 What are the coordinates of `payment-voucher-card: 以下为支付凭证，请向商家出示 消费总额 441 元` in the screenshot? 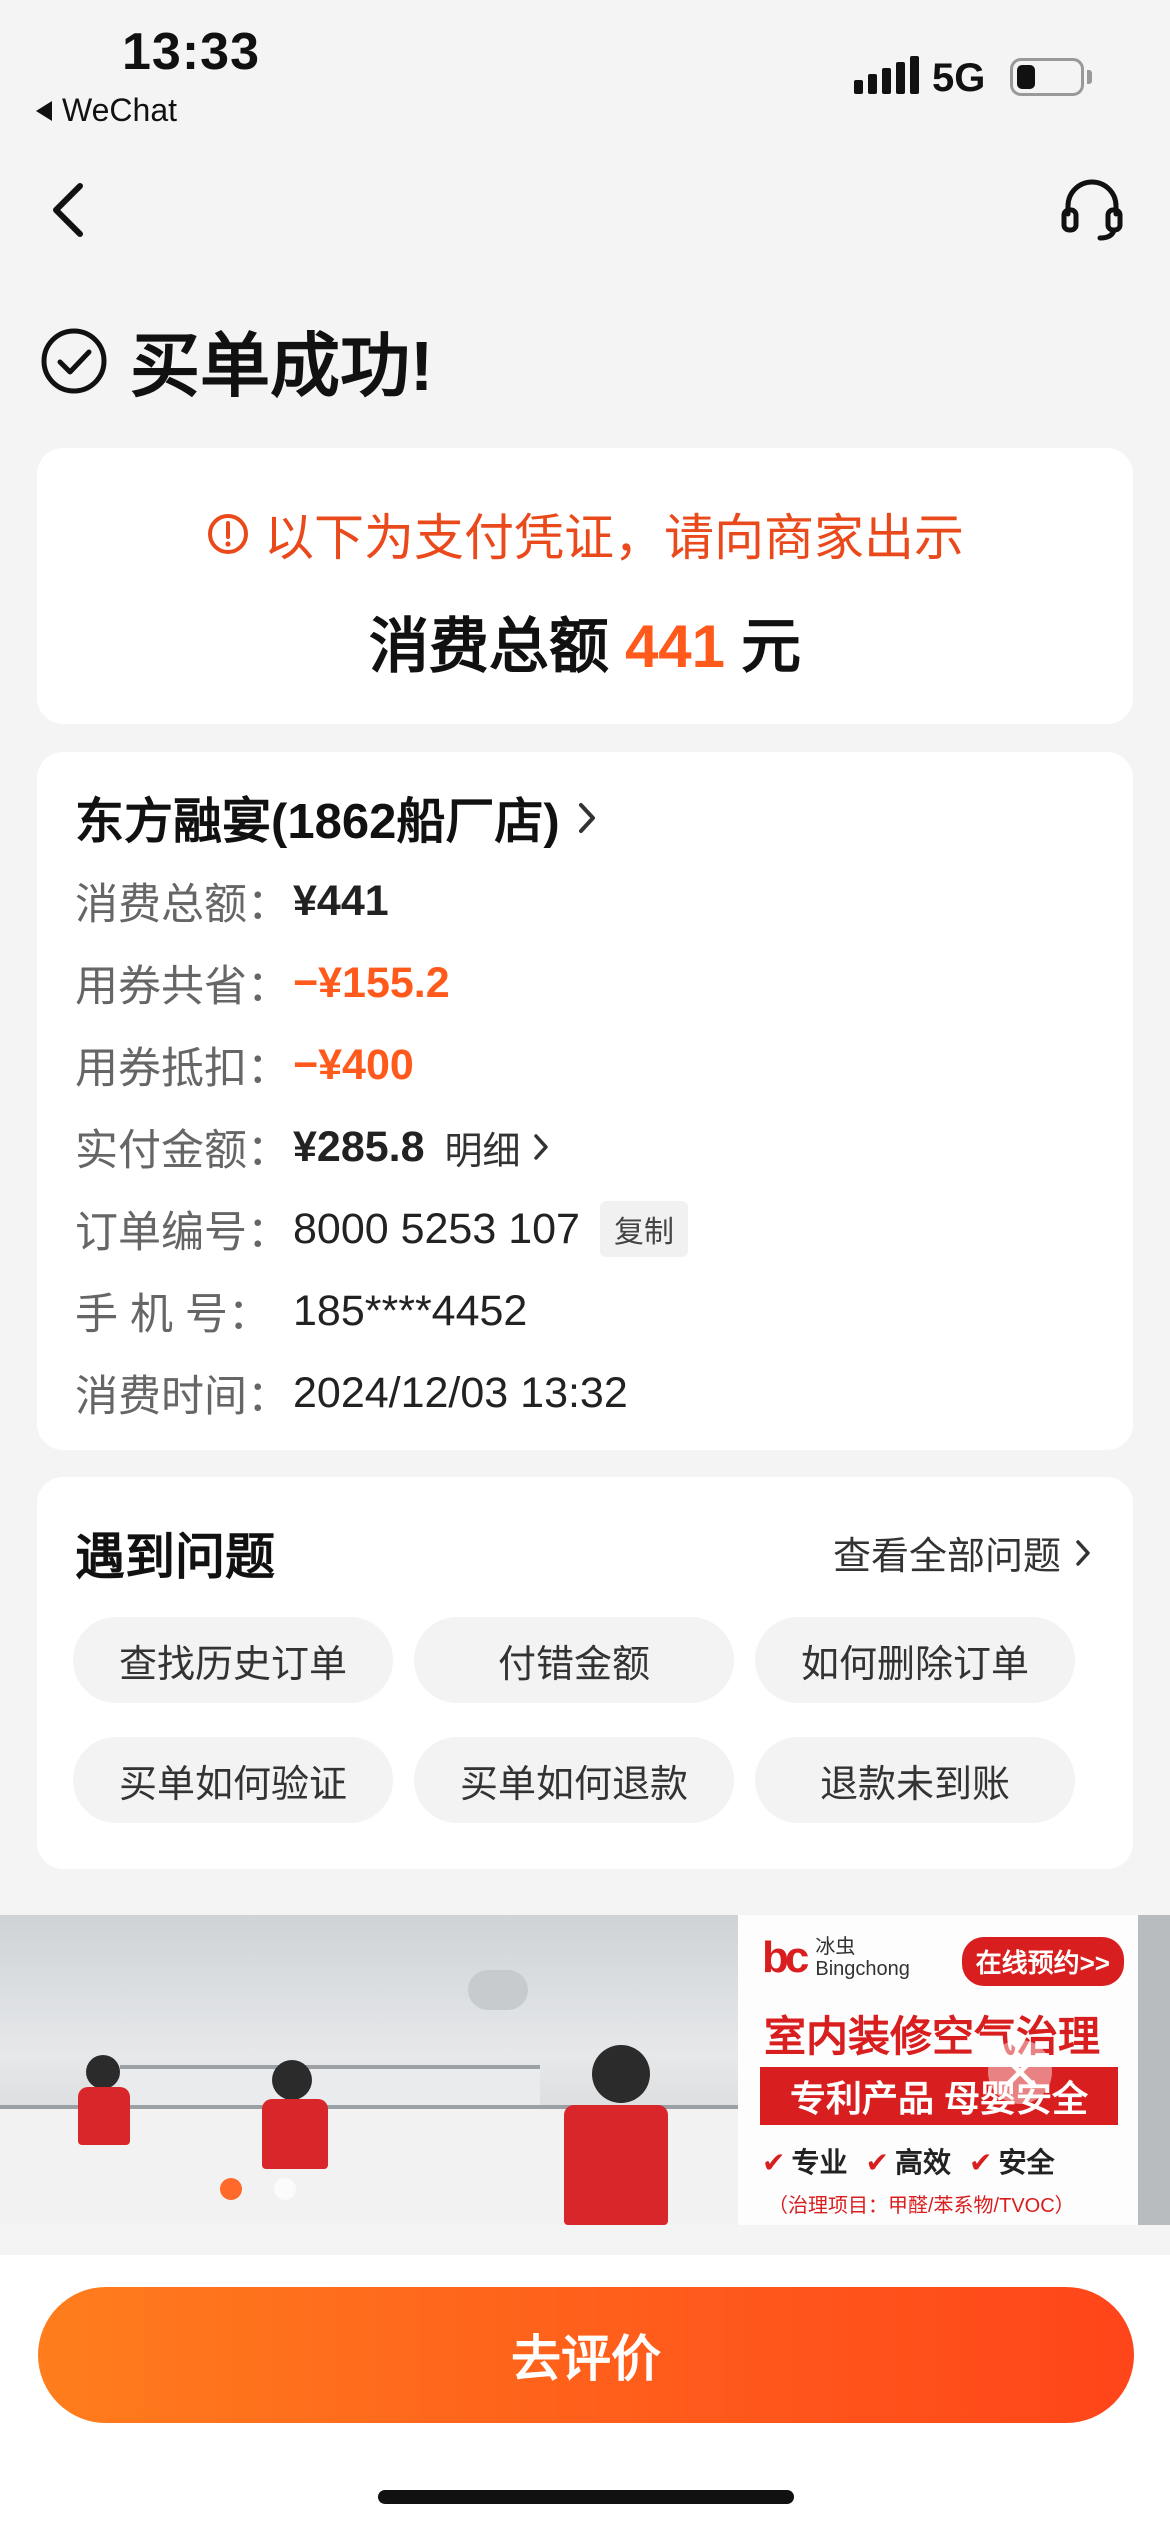 It's located at (585, 586).